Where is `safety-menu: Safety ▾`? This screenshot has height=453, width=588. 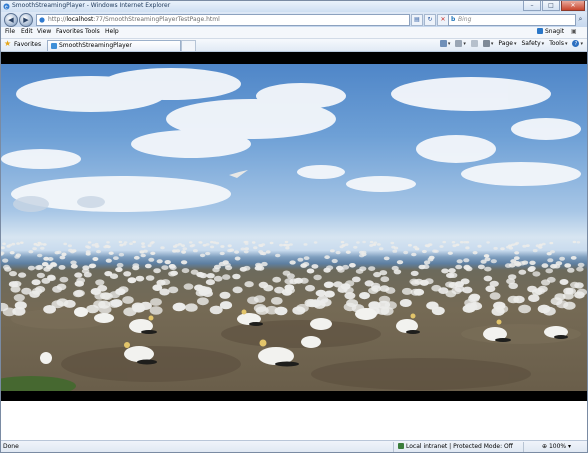 safety-menu: Safety ▾ is located at coordinates (532, 43).